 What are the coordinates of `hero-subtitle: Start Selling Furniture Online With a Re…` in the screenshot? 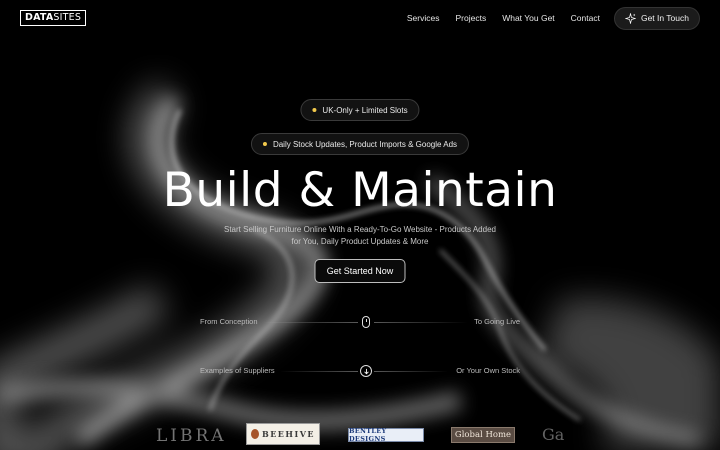 It's located at (360, 235).